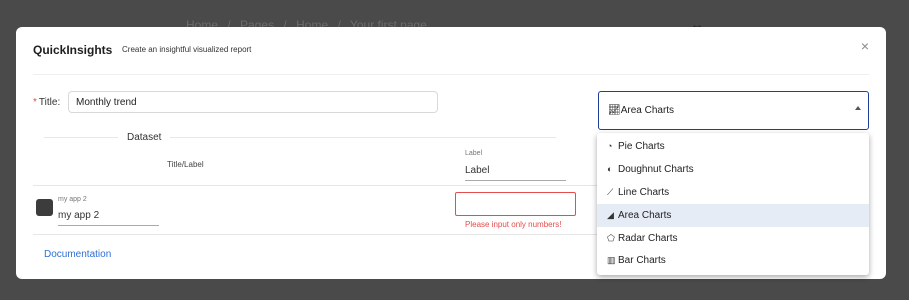 This screenshot has width=909, height=300. Describe the element at coordinates (647, 110) in the screenshot. I see `chart-type-selected-label: Area Charts` at that location.